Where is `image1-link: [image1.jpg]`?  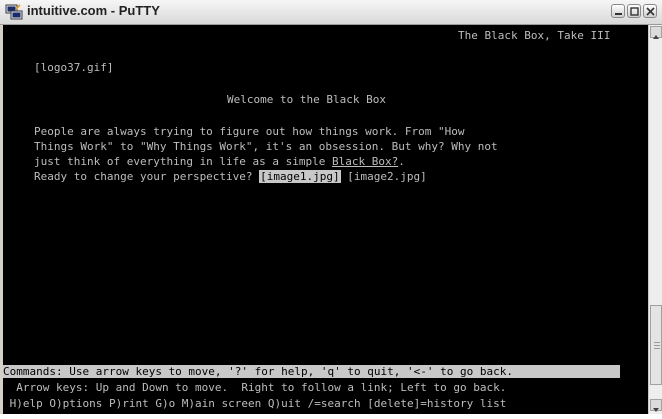 image1-link: [image1.jpg] is located at coordinates (300, 176).